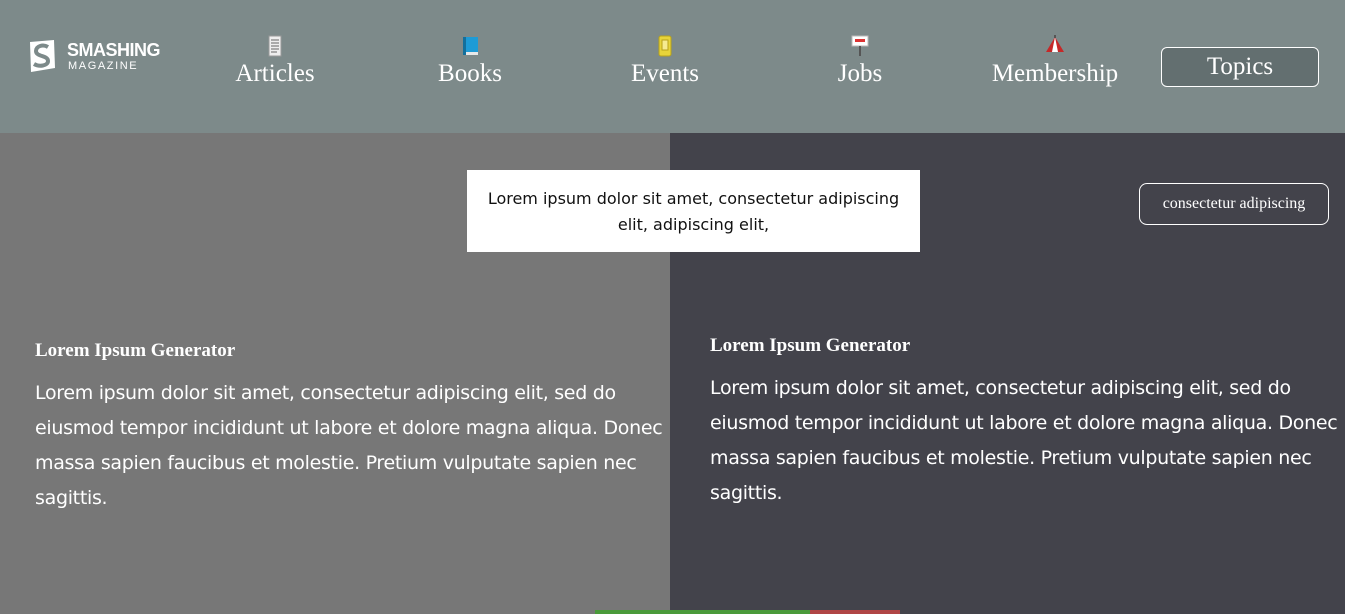  What do you see at coordinates (1240, 67) in the screenshot?
I see `topics-button: Topics` at bounding box center [1240, 67].